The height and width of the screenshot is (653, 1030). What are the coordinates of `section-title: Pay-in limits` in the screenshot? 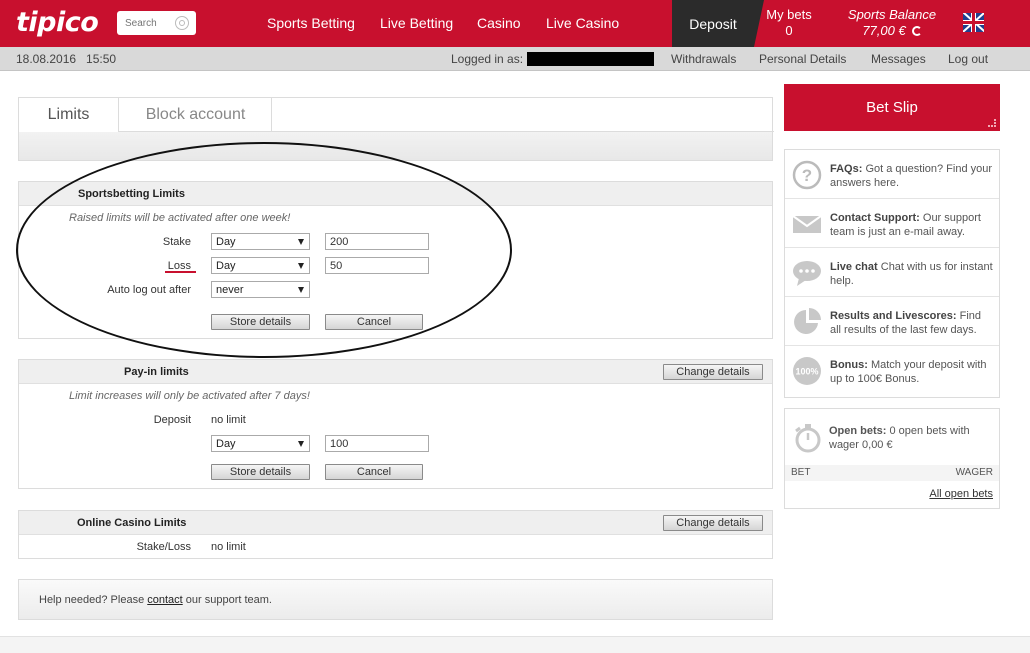 It's located at (156, 372).